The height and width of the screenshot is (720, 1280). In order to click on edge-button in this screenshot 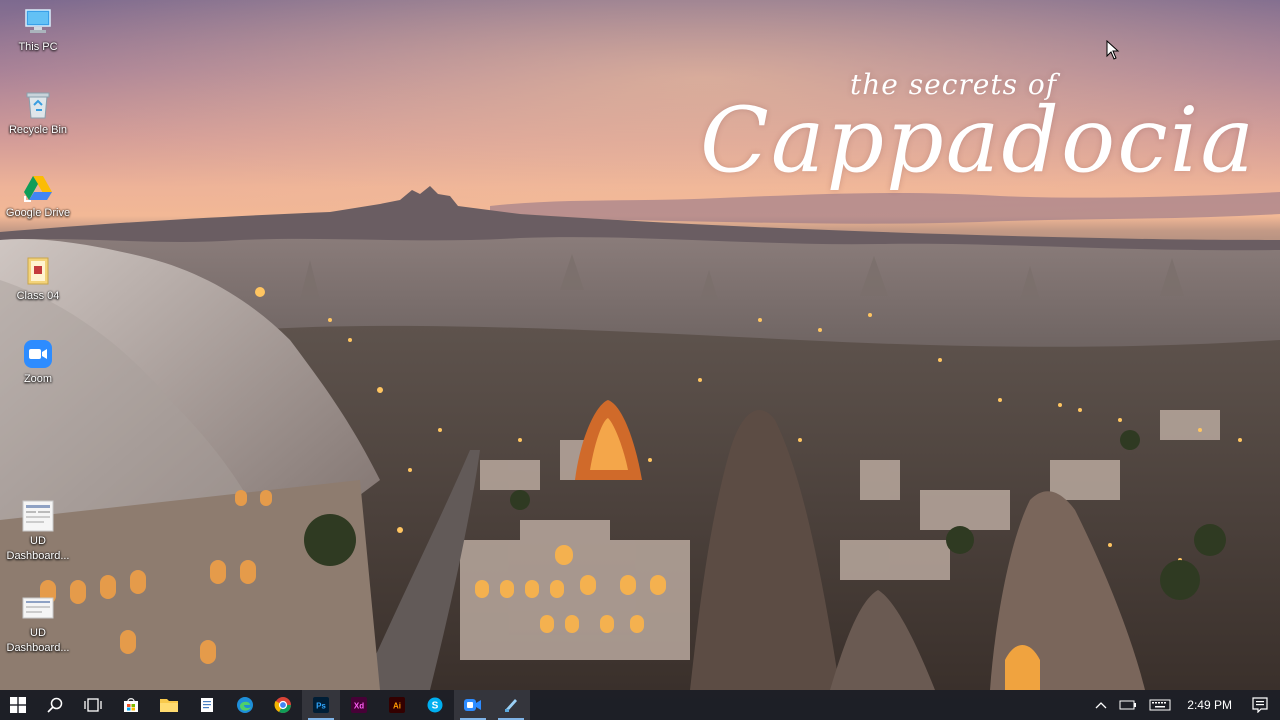, I will do `click(245, 705)`.